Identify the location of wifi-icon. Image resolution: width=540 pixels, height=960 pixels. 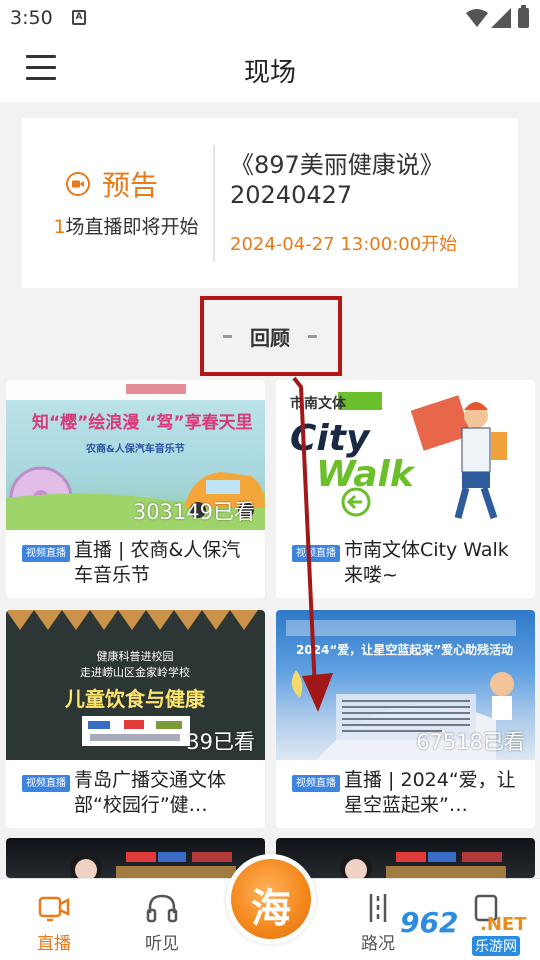
(477, 18).